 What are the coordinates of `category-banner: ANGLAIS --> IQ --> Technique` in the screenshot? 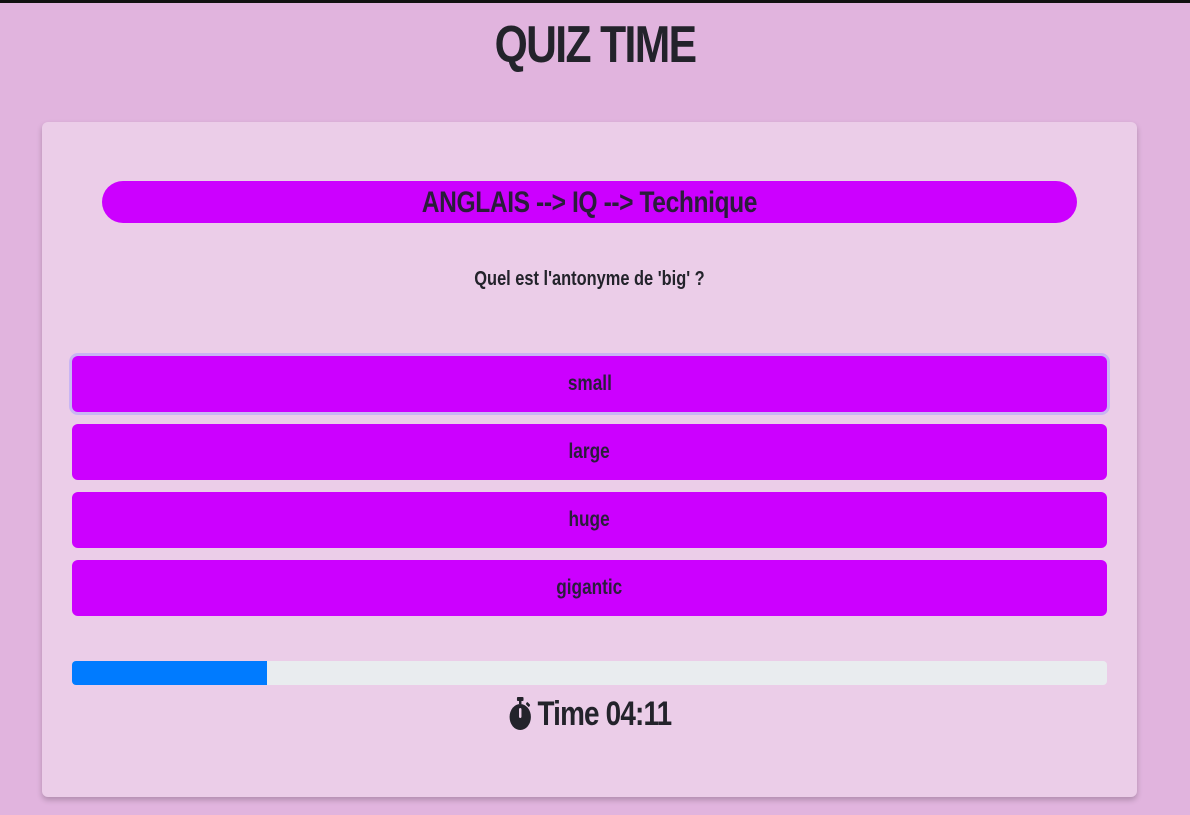 It's located at (589, 202).